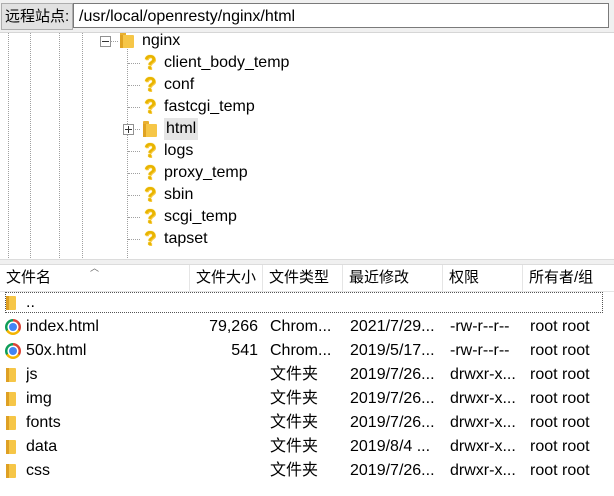 Image resolution: width=614 pixels, height=496 pixels. I want to click on file-name: .., so click(30, 302).